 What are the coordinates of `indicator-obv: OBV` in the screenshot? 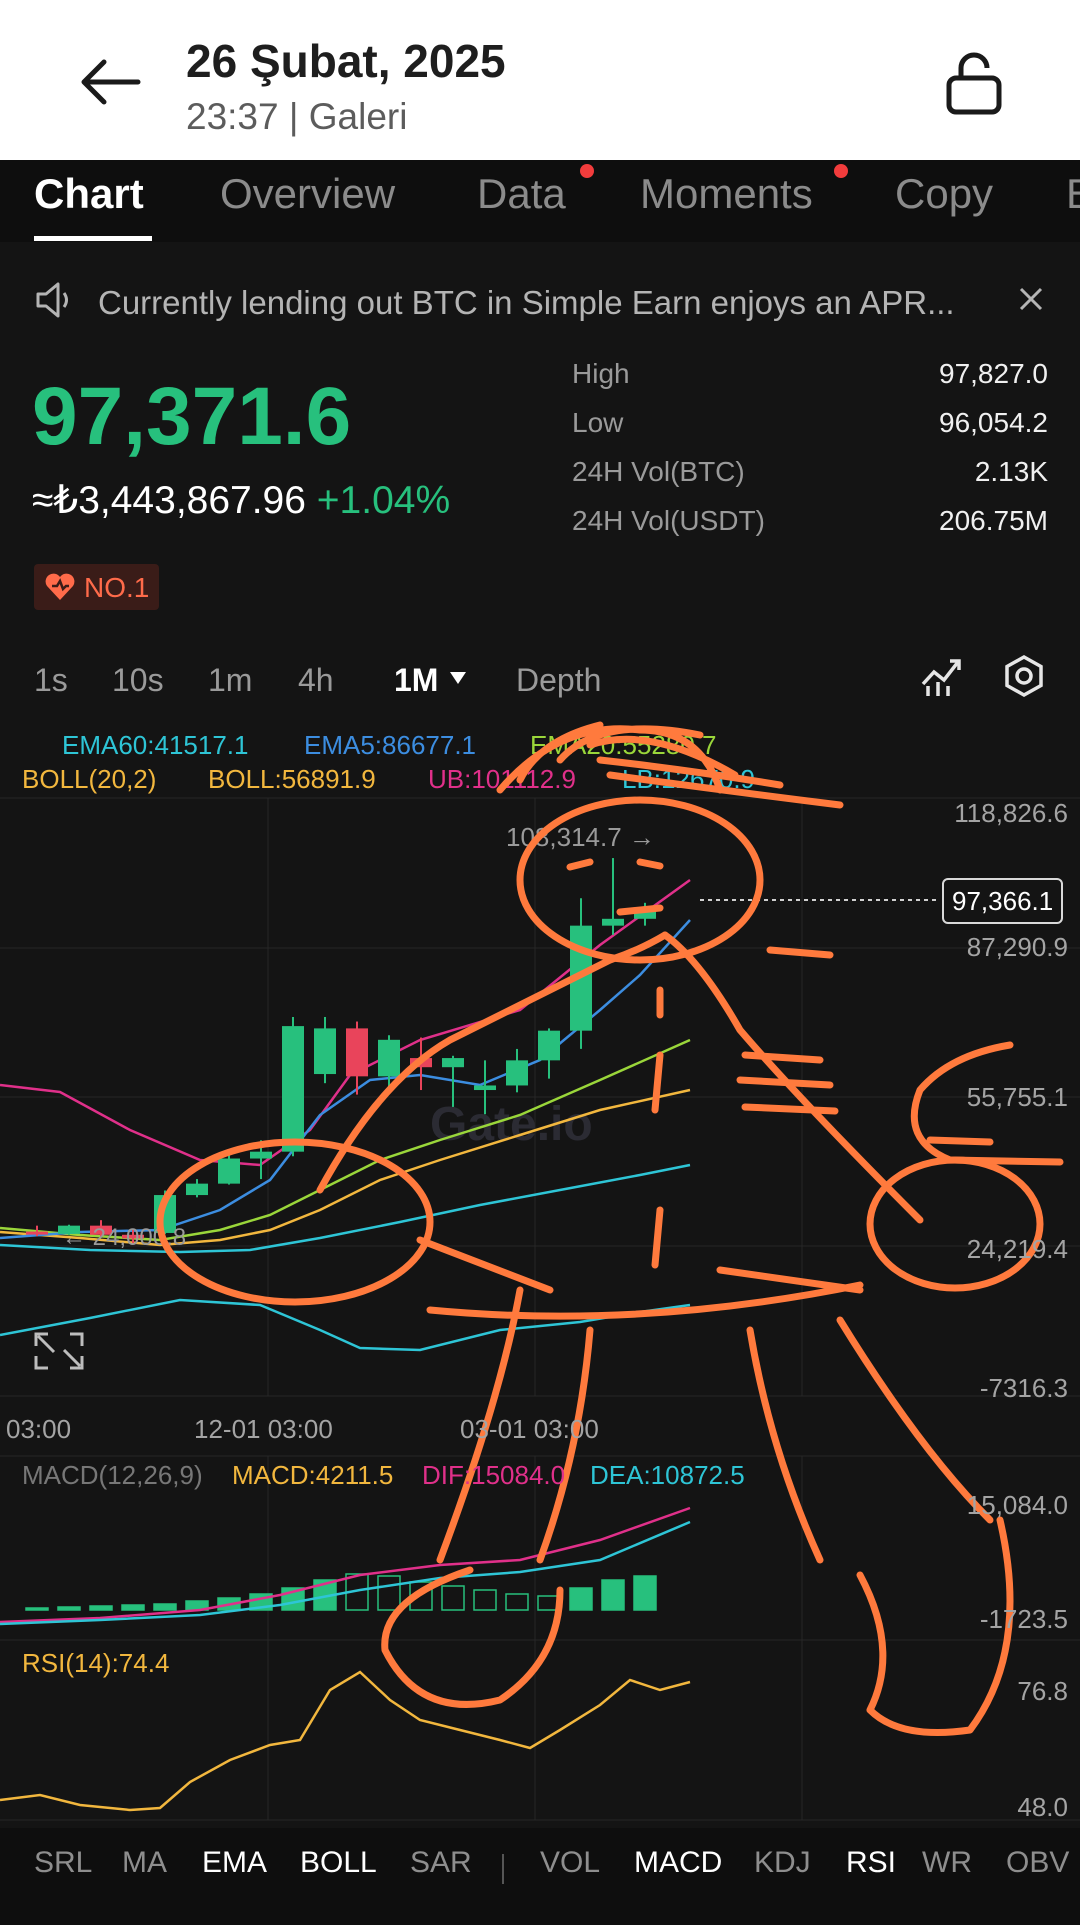 It's located at (1037, 1863).